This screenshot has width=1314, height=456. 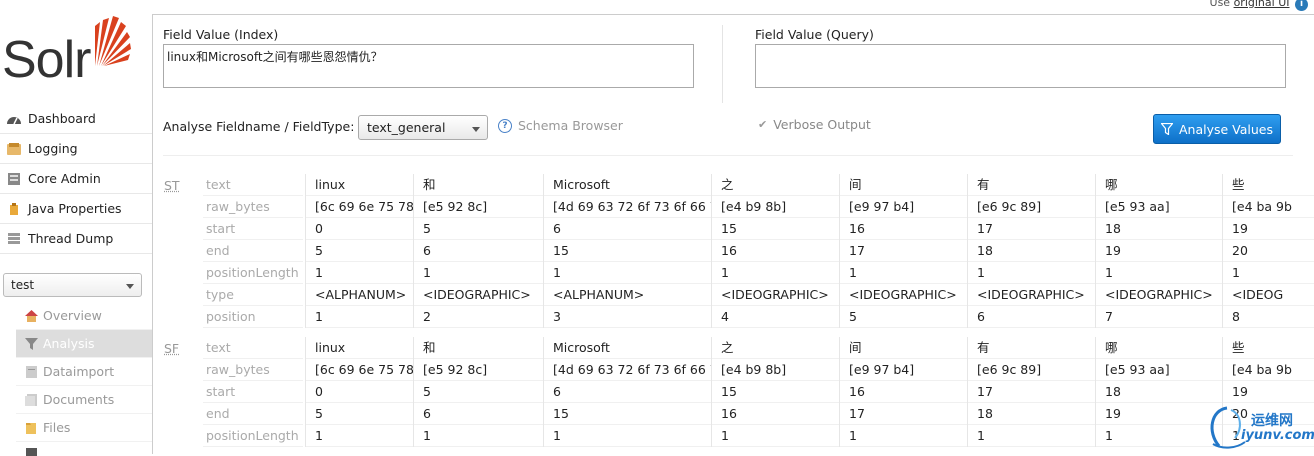 I want to click on property-name: type, so click(x=253, y=295).